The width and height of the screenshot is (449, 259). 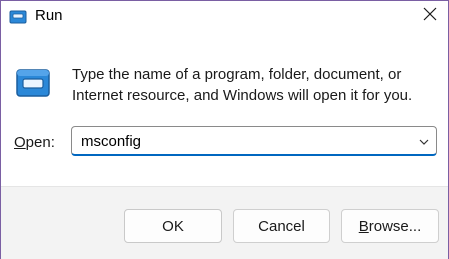 What do you see at coordinates (281, 226) in the screenshot?
I see `cancel-button: Cancel` at bounding box center [281, 226].